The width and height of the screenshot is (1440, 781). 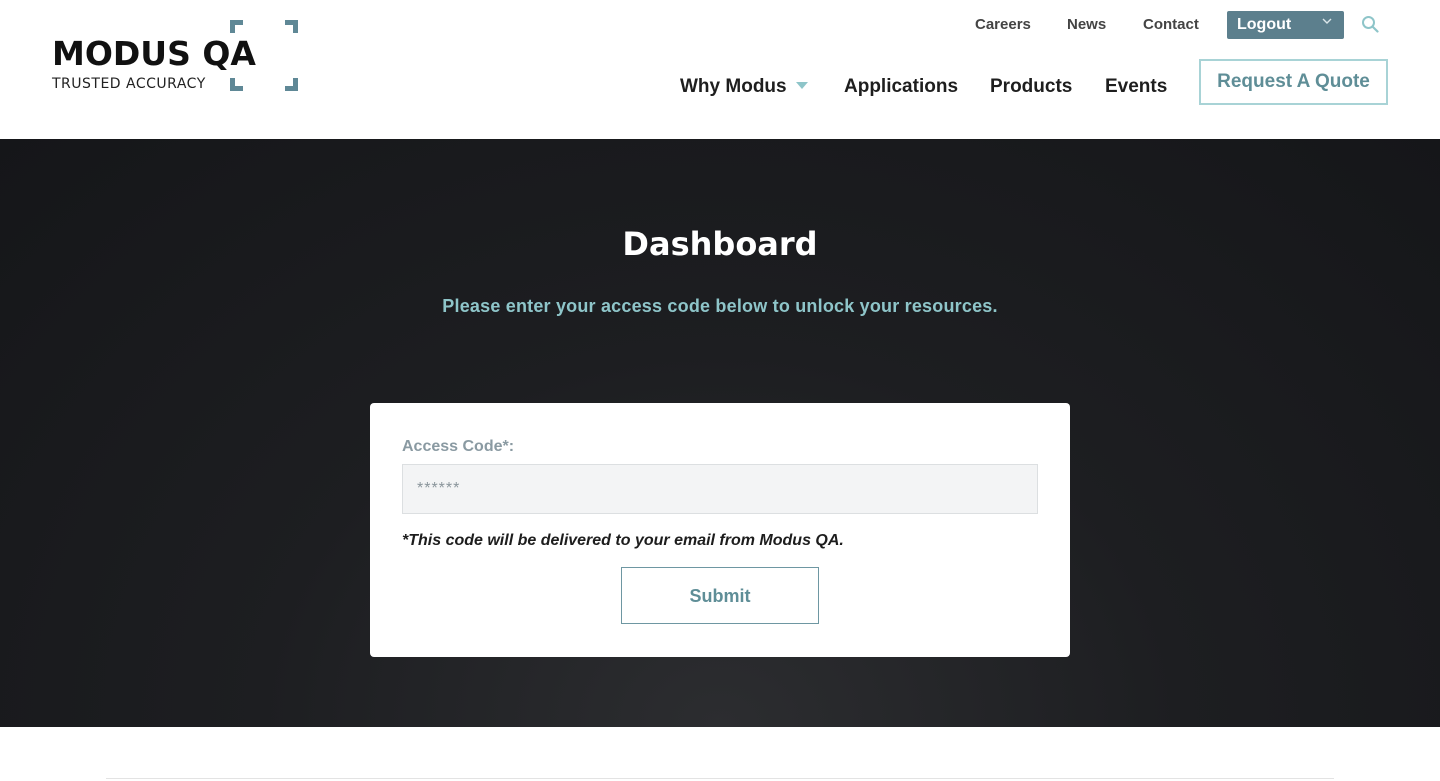 What do you see at coordinates (1264, 24) in the screenshot?
I see `logout-label: Logout` at bounding box center [1264, 24].